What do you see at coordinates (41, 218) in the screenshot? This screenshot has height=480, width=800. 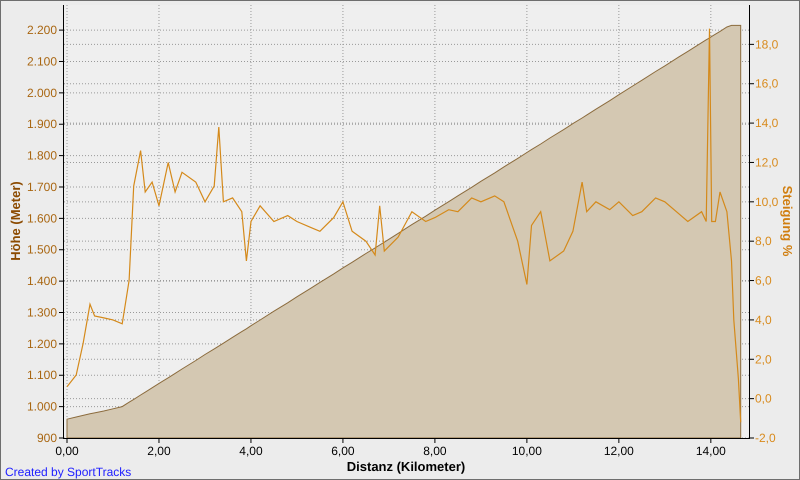 I see `axis-label: 1.600` at bounding box center [41, 218].